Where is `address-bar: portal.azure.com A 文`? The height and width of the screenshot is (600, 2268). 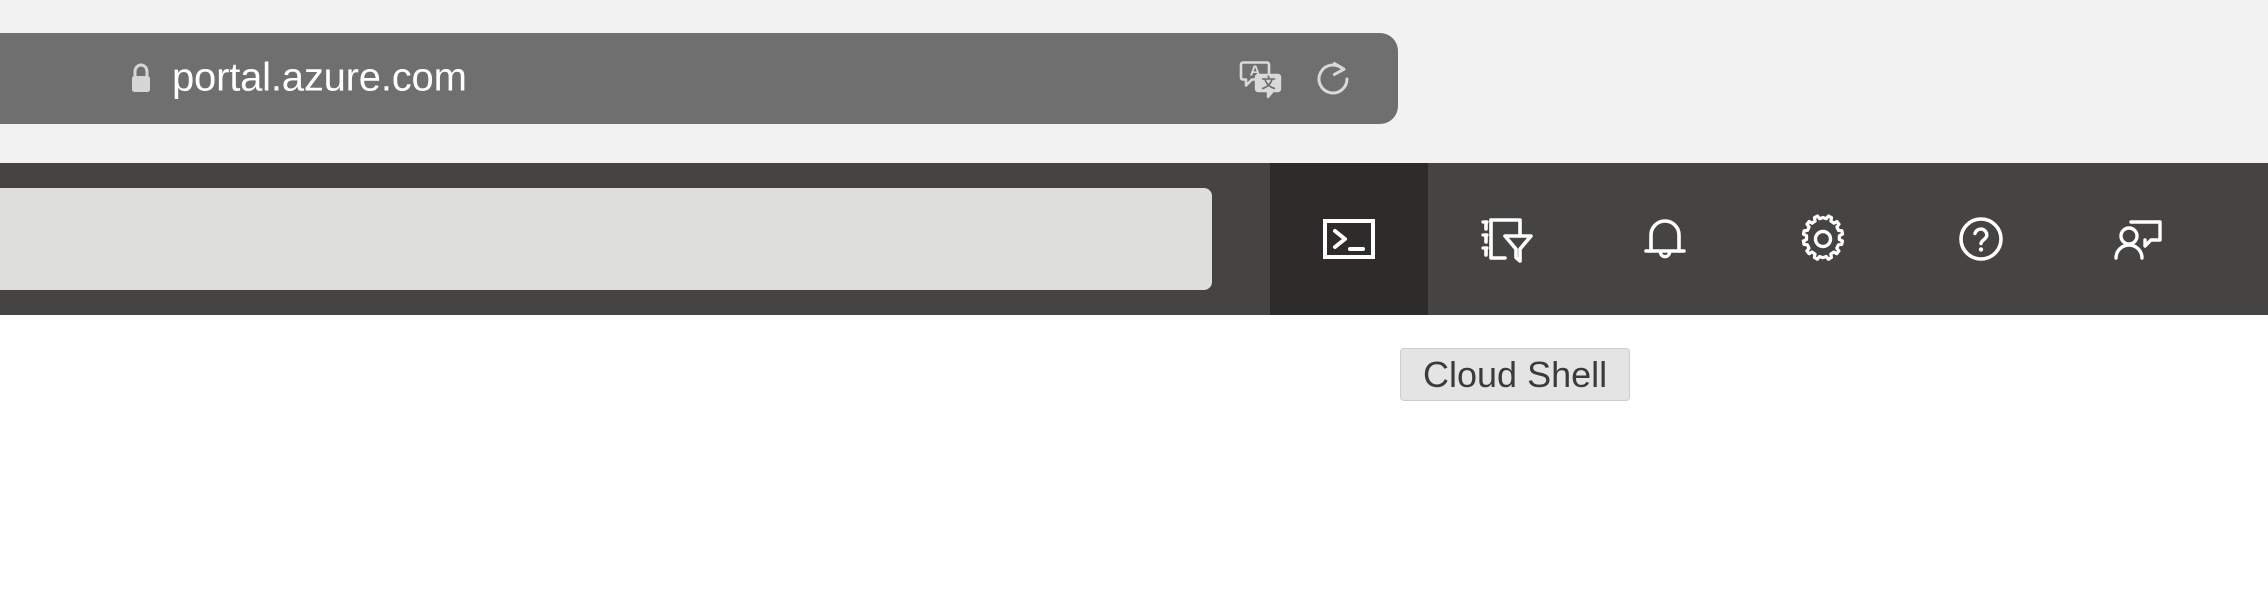 address-bar: portal.azure.com A 文 is located at coordinates (699, 78).